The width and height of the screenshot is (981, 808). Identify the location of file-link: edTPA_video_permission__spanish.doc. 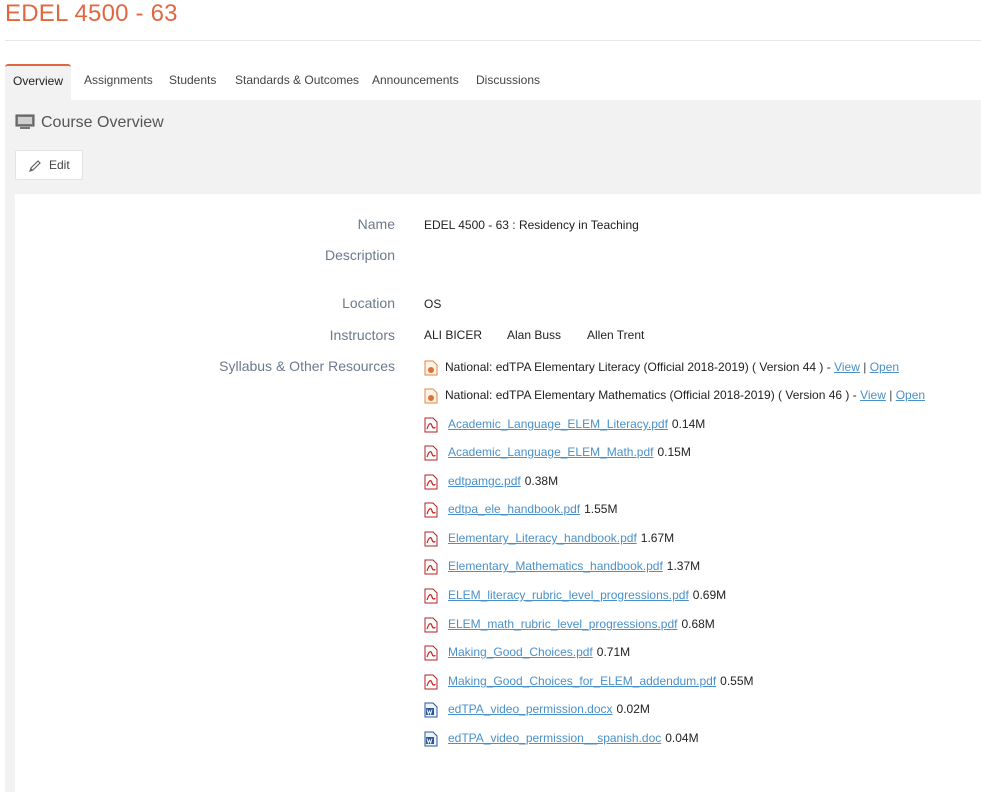
(554, 738).